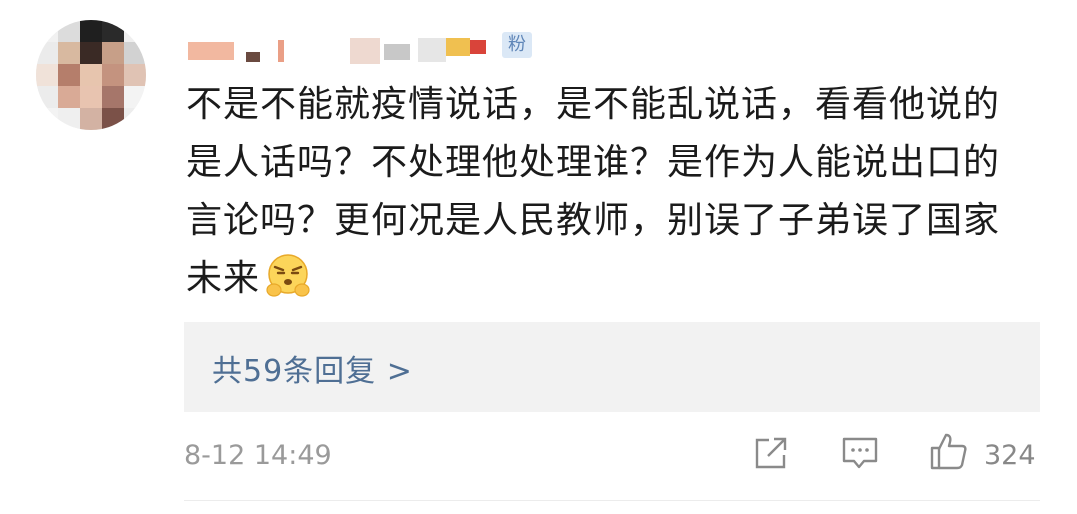 This screenshot has width=1077, height=514. What do you see at coordinates (91, 75) in the screenshot?
I see `avatar` at bounding box center [91, 75].